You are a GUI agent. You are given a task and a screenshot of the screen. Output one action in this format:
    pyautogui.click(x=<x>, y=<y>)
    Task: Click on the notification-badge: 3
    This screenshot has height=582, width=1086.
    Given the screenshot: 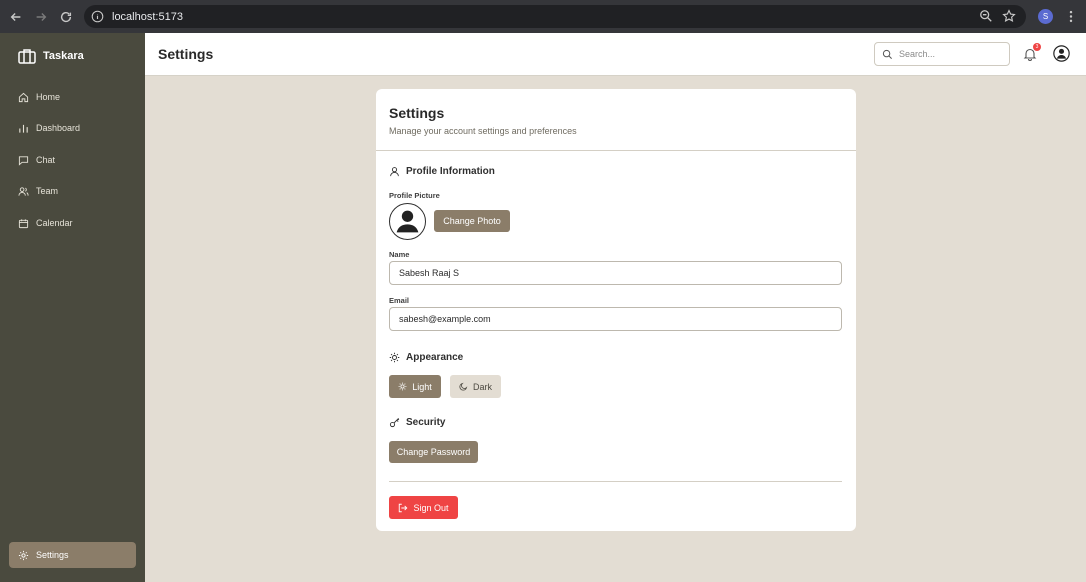 What is the action you would take?
    pyautogui.click(x=1037, y=47)
    